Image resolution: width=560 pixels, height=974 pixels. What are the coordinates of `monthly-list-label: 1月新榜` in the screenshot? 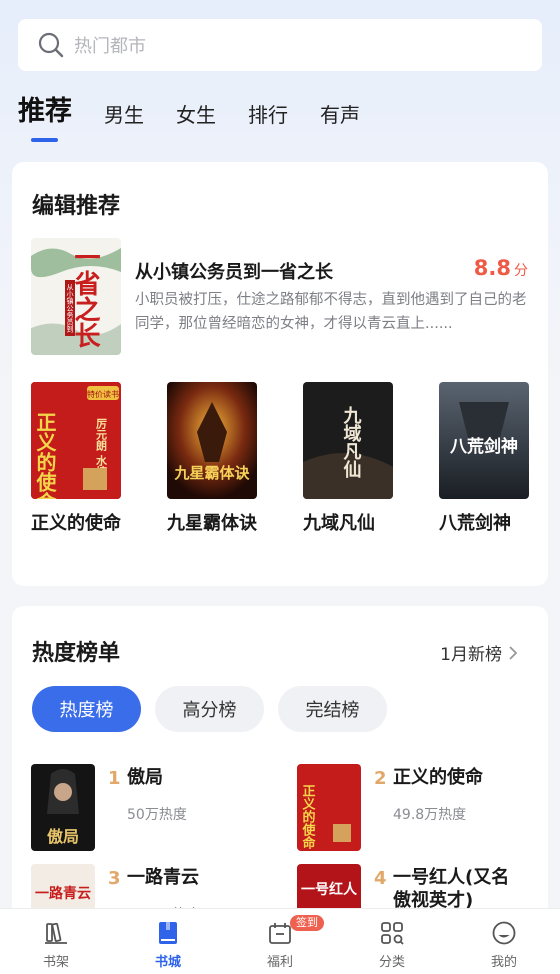 It's located at (471, 655).